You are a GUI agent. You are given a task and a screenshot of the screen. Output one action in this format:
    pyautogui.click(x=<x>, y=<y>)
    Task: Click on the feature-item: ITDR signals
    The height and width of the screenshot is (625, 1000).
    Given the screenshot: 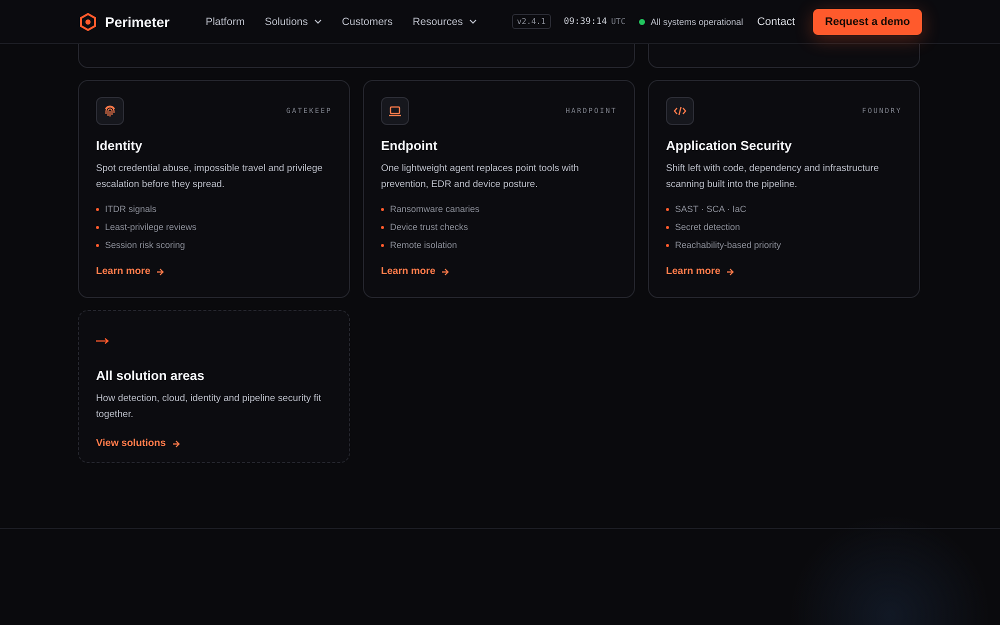 What is the action you would take?
    pyautogui.click(x=131, y=209)
    